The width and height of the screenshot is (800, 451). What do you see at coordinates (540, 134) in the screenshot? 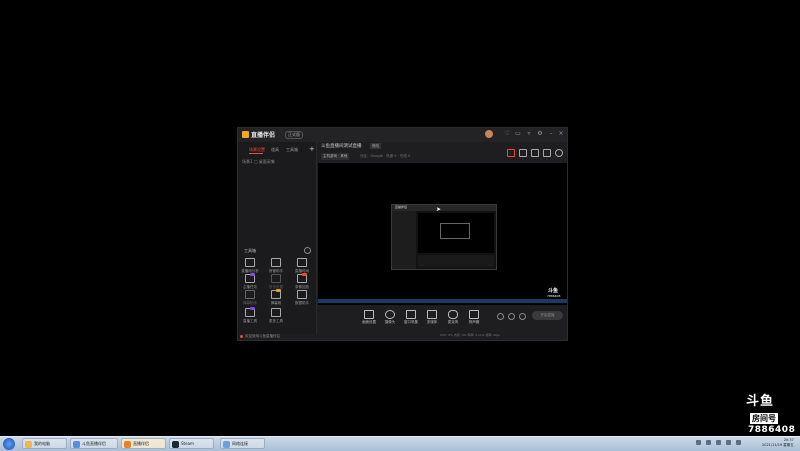
I see `settings-icon: ⚙` at bounding box center [540, 134].